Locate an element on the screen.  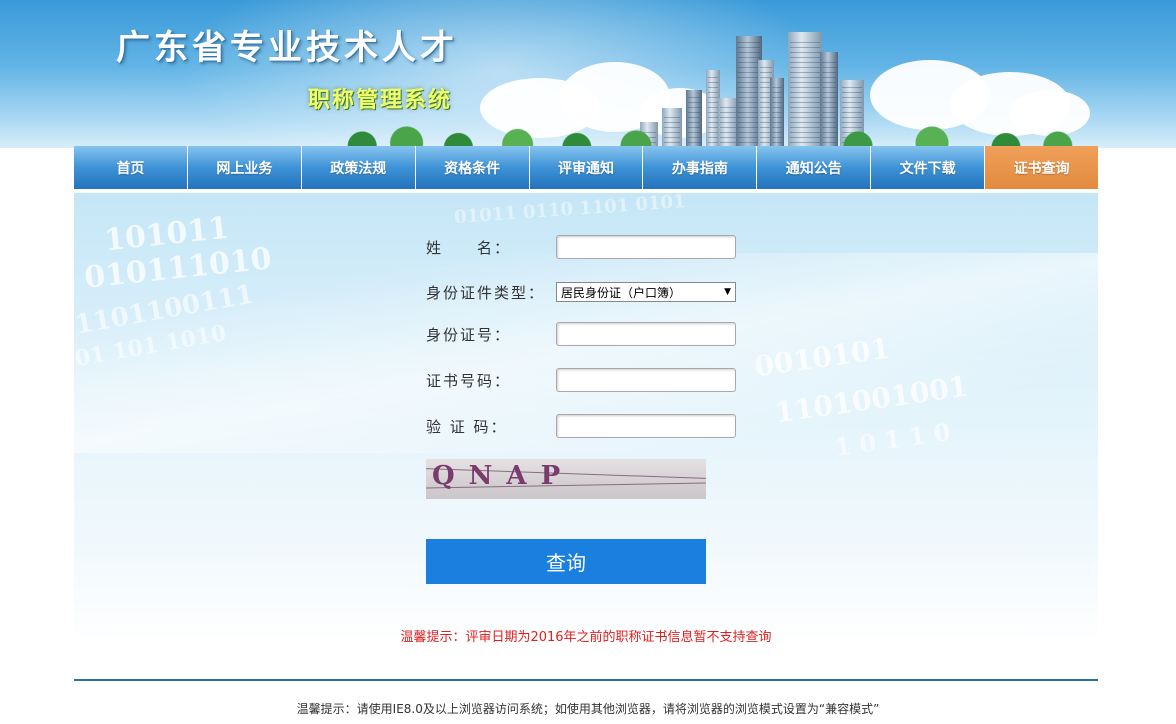
chevron-down-icon: ▼ is located at coordinates (727, 292).